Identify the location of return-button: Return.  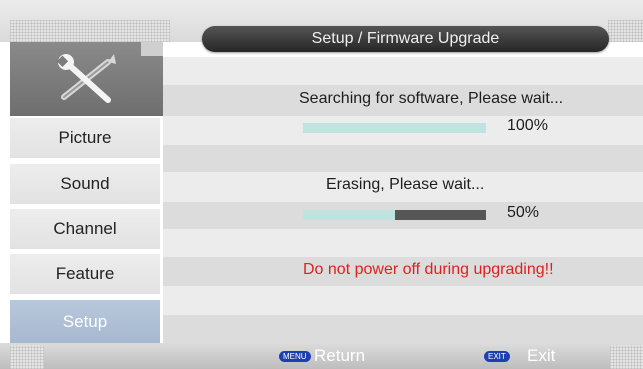
(339, 356).